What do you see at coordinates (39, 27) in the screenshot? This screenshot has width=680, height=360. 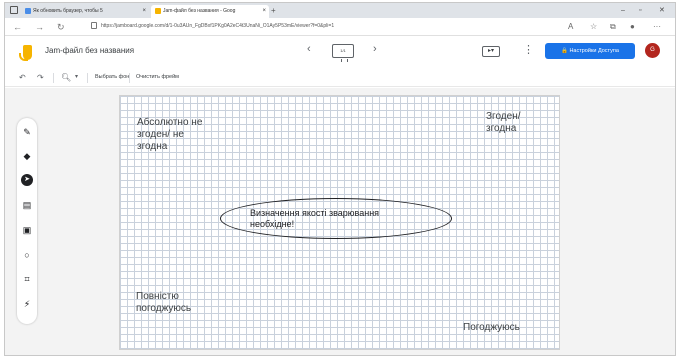 I see `forward-icon: →` at bounding box center [39, 27].